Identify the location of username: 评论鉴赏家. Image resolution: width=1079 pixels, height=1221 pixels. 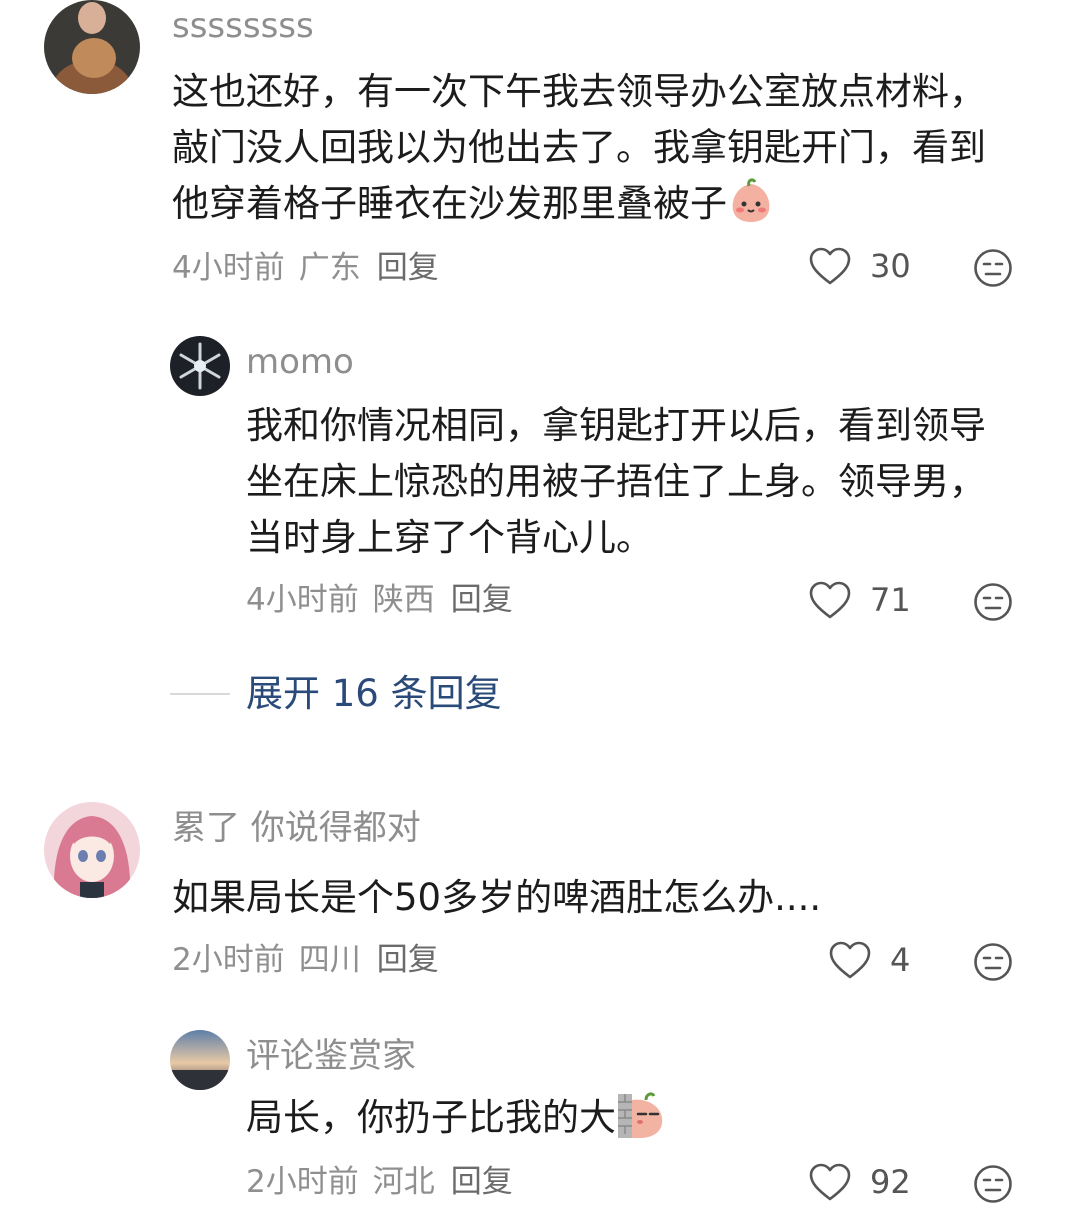
(331, 1056).